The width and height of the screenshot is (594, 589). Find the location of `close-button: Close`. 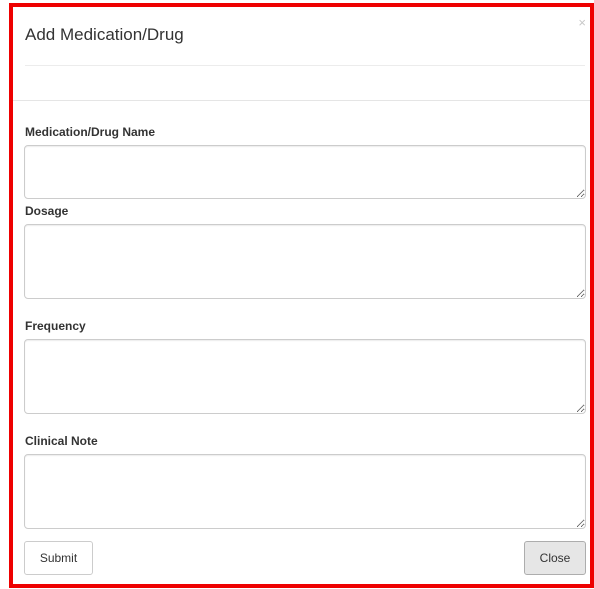

close-button: Close is located at coordinates (555, 558).